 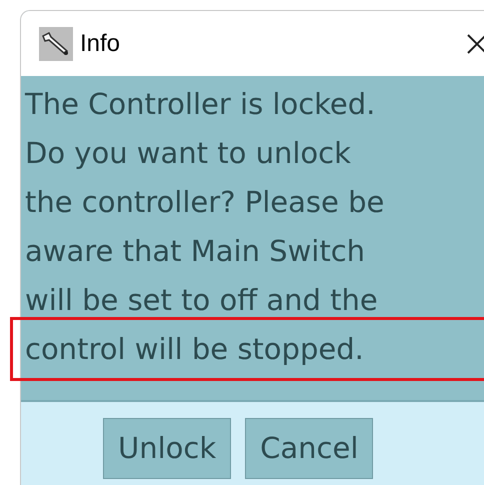 What do you see at coordinates (194, 349) in the screenshot?
I see `message-text: control will be stopped.` at bounding box center [194, 349].